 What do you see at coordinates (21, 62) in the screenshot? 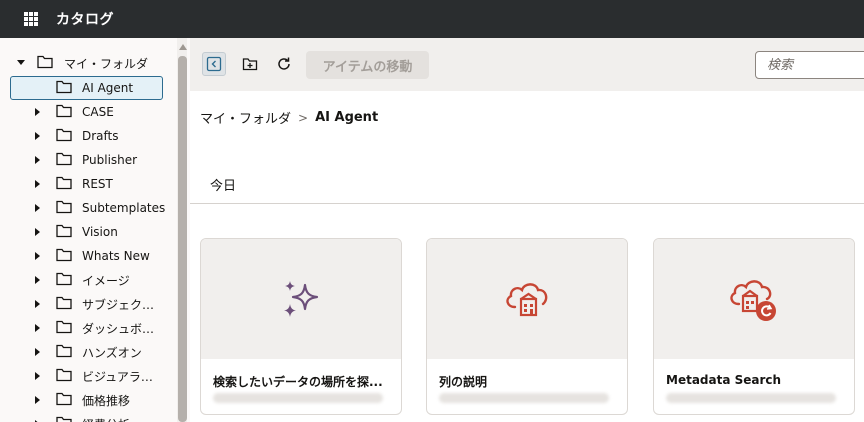
I see `chevron-down-icon` at bounding box center [21, 62].